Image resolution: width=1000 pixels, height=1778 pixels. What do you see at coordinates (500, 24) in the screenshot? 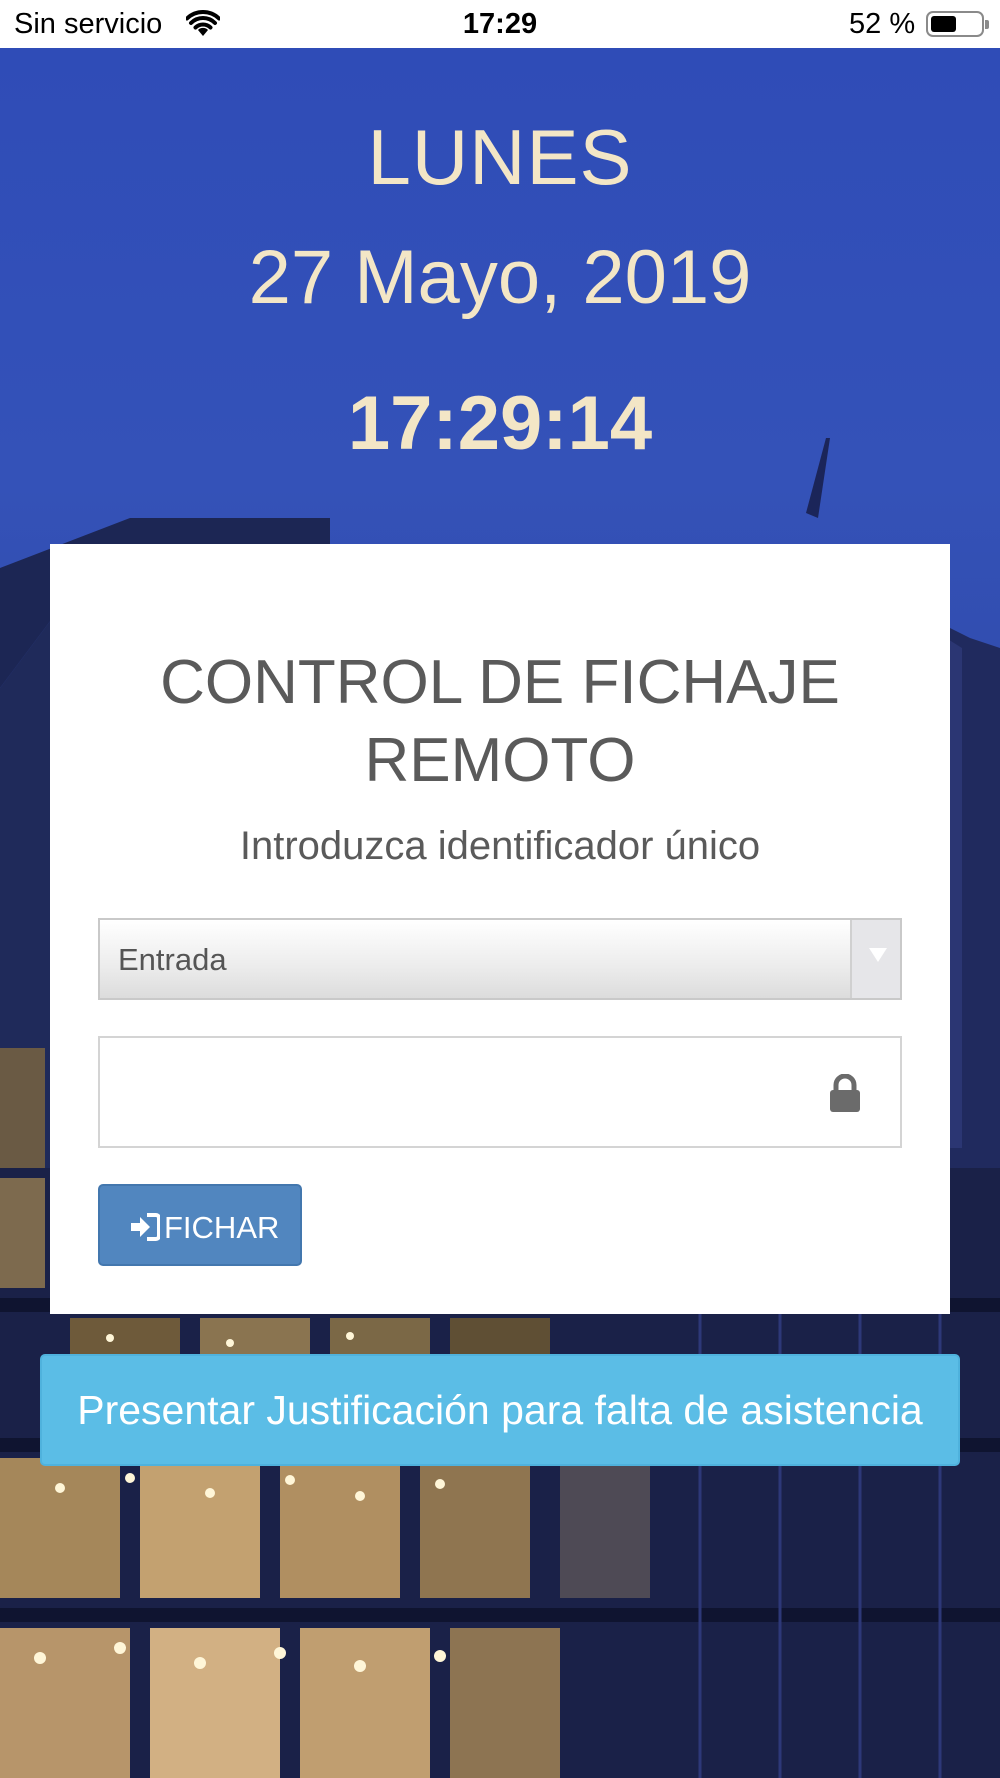
I see `status-bar: Sin servicio 17:29 52 %` at bounding box center [500, 24].